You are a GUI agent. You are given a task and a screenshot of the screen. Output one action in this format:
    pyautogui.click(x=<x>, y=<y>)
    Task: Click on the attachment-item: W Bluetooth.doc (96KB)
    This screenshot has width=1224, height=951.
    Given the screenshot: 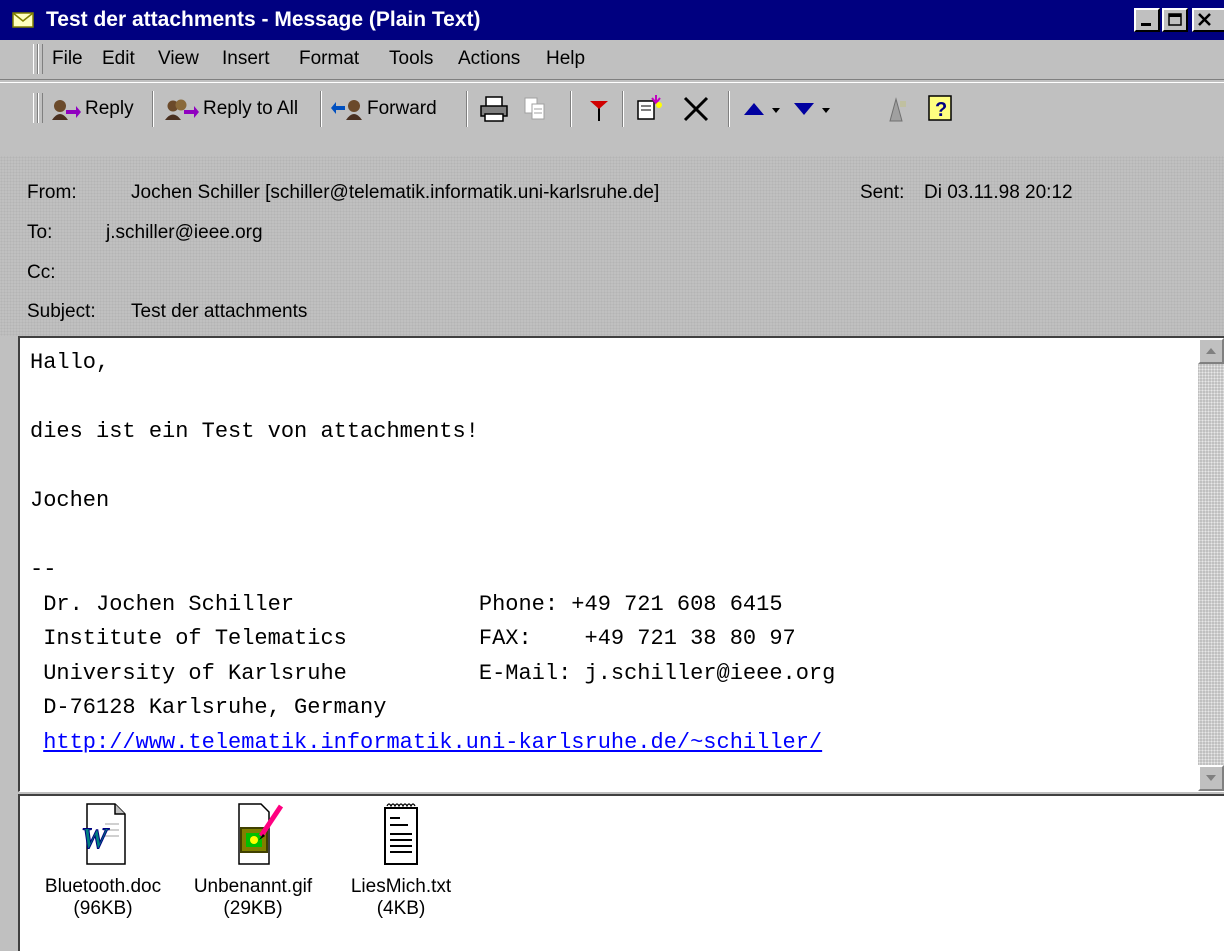 What is the action you would take?
    pyautogui.click(x=103, y=861)
    